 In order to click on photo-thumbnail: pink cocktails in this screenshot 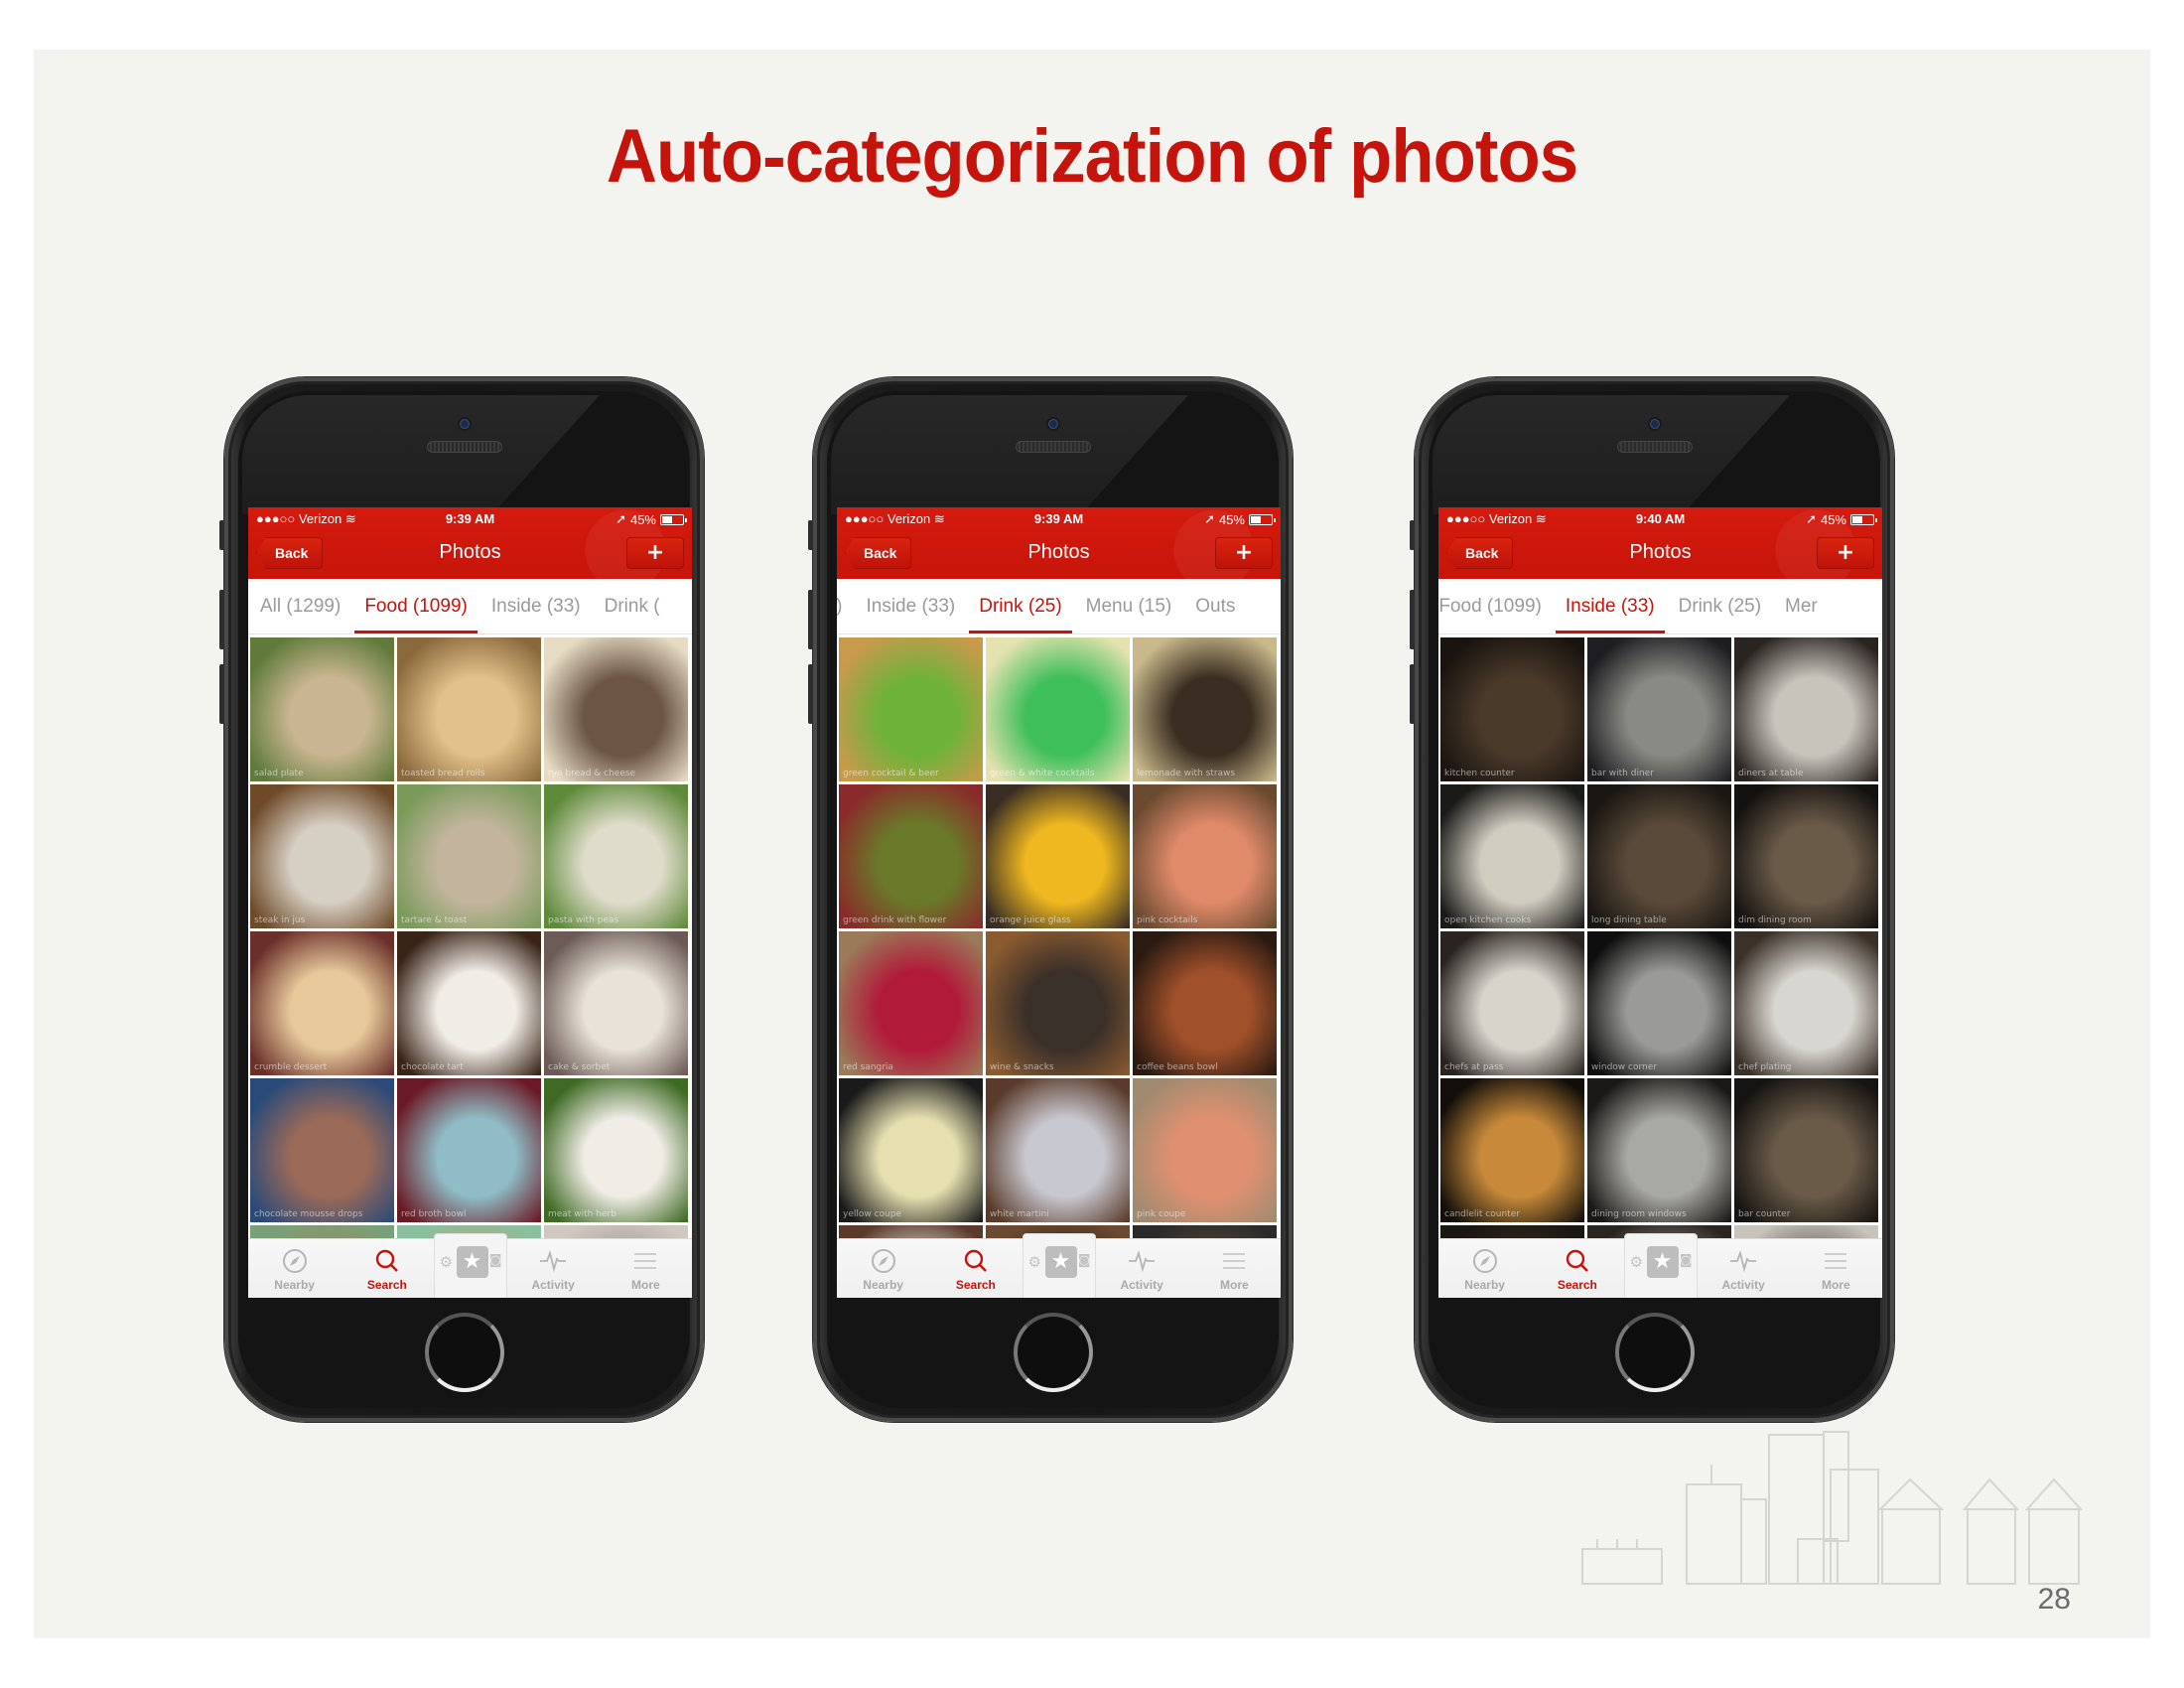, I will do `click(1205, 856)`.